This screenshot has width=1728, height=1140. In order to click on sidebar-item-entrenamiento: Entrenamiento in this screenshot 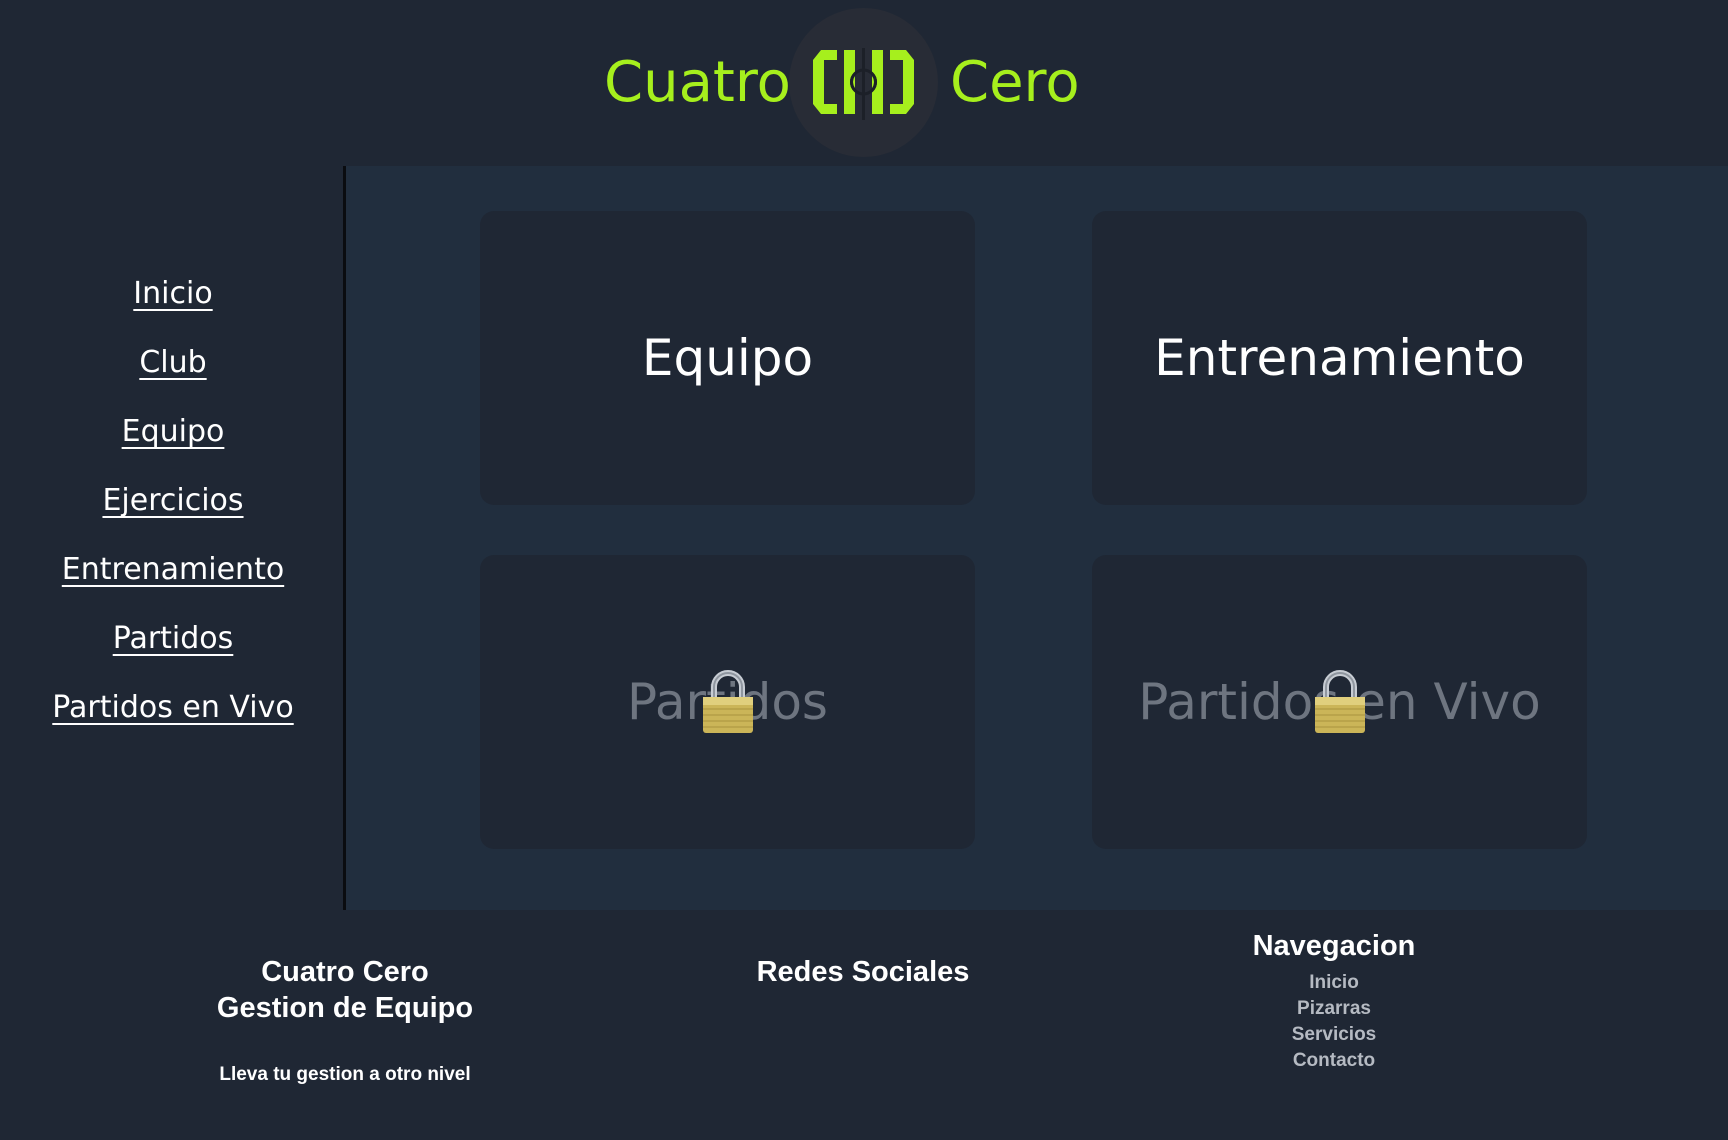, I will do `click(173, 570)`.